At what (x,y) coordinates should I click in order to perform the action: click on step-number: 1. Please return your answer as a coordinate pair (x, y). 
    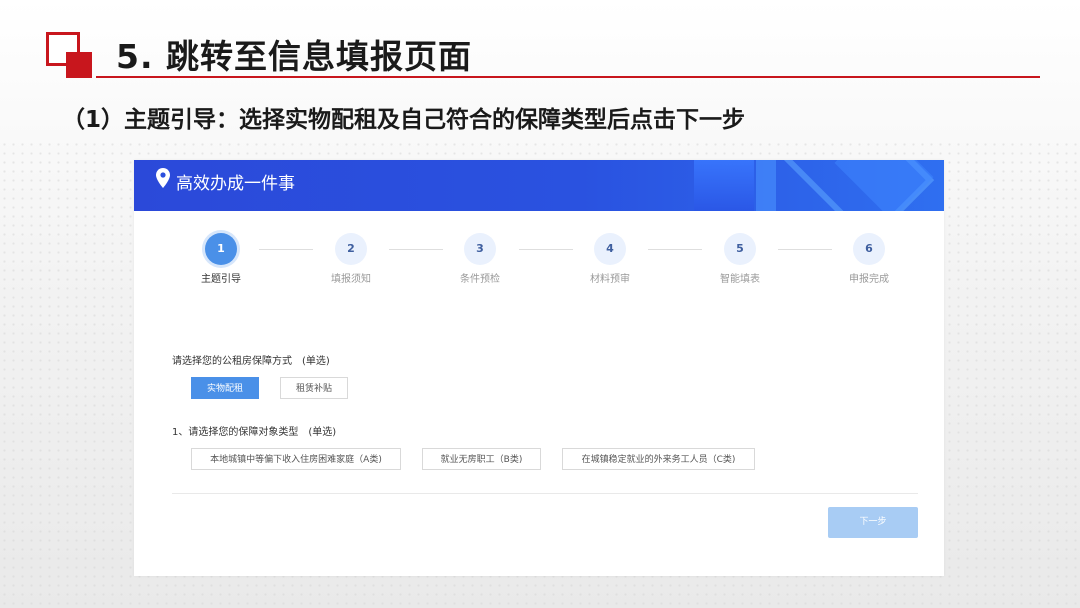
    Looking at the image, I should click on (221, 249).